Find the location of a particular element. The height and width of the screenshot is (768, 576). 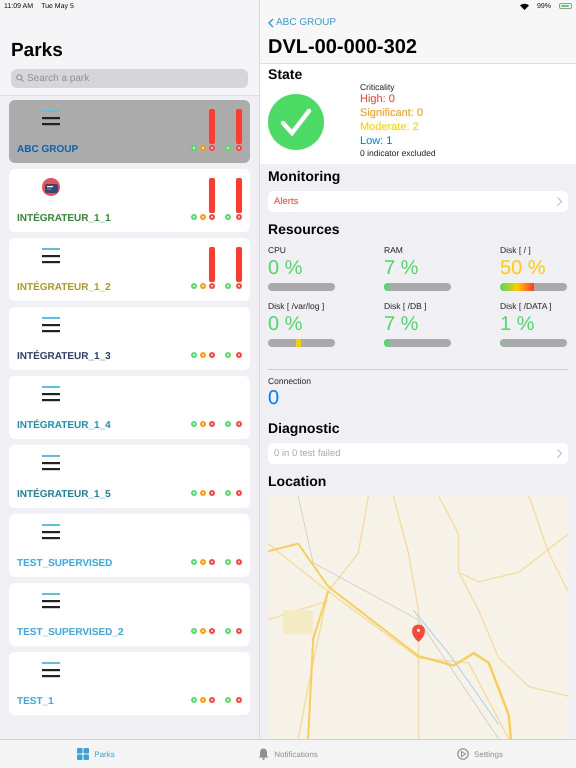

back-button: ABC GROUP is located at coordinates (302, 22).